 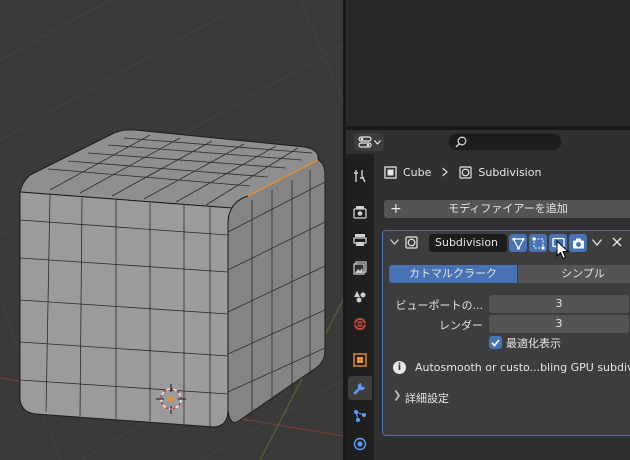 I want to click on particles-icon, so click(x=360, y=416).